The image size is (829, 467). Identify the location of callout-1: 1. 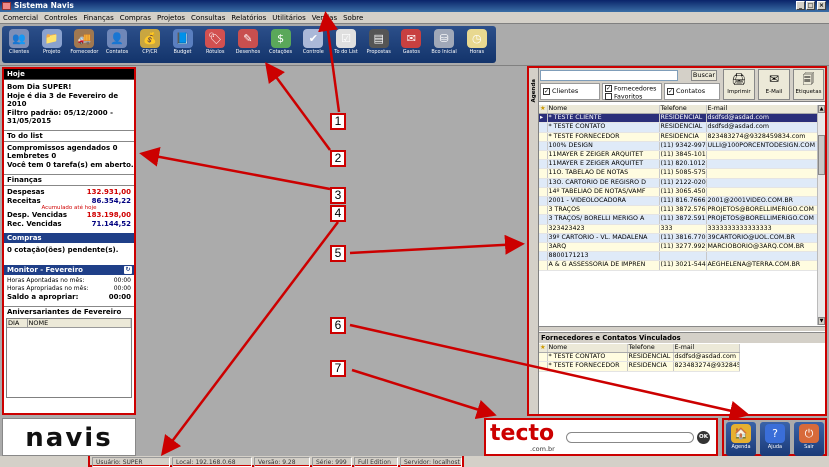
(338, 121).